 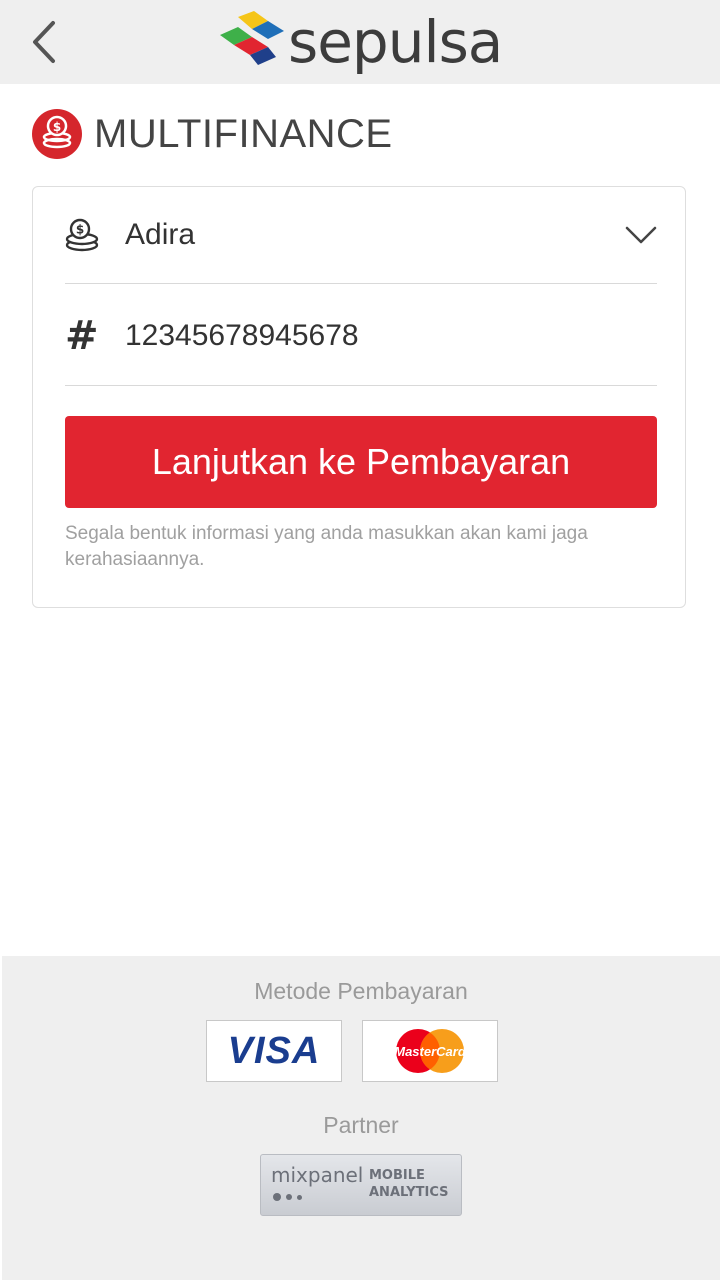 What do you see at coordinates (361, 991) in the screenshot?
I see `payment-methods-heading: Metode Pembayaran` at bounding box center [361, 991].